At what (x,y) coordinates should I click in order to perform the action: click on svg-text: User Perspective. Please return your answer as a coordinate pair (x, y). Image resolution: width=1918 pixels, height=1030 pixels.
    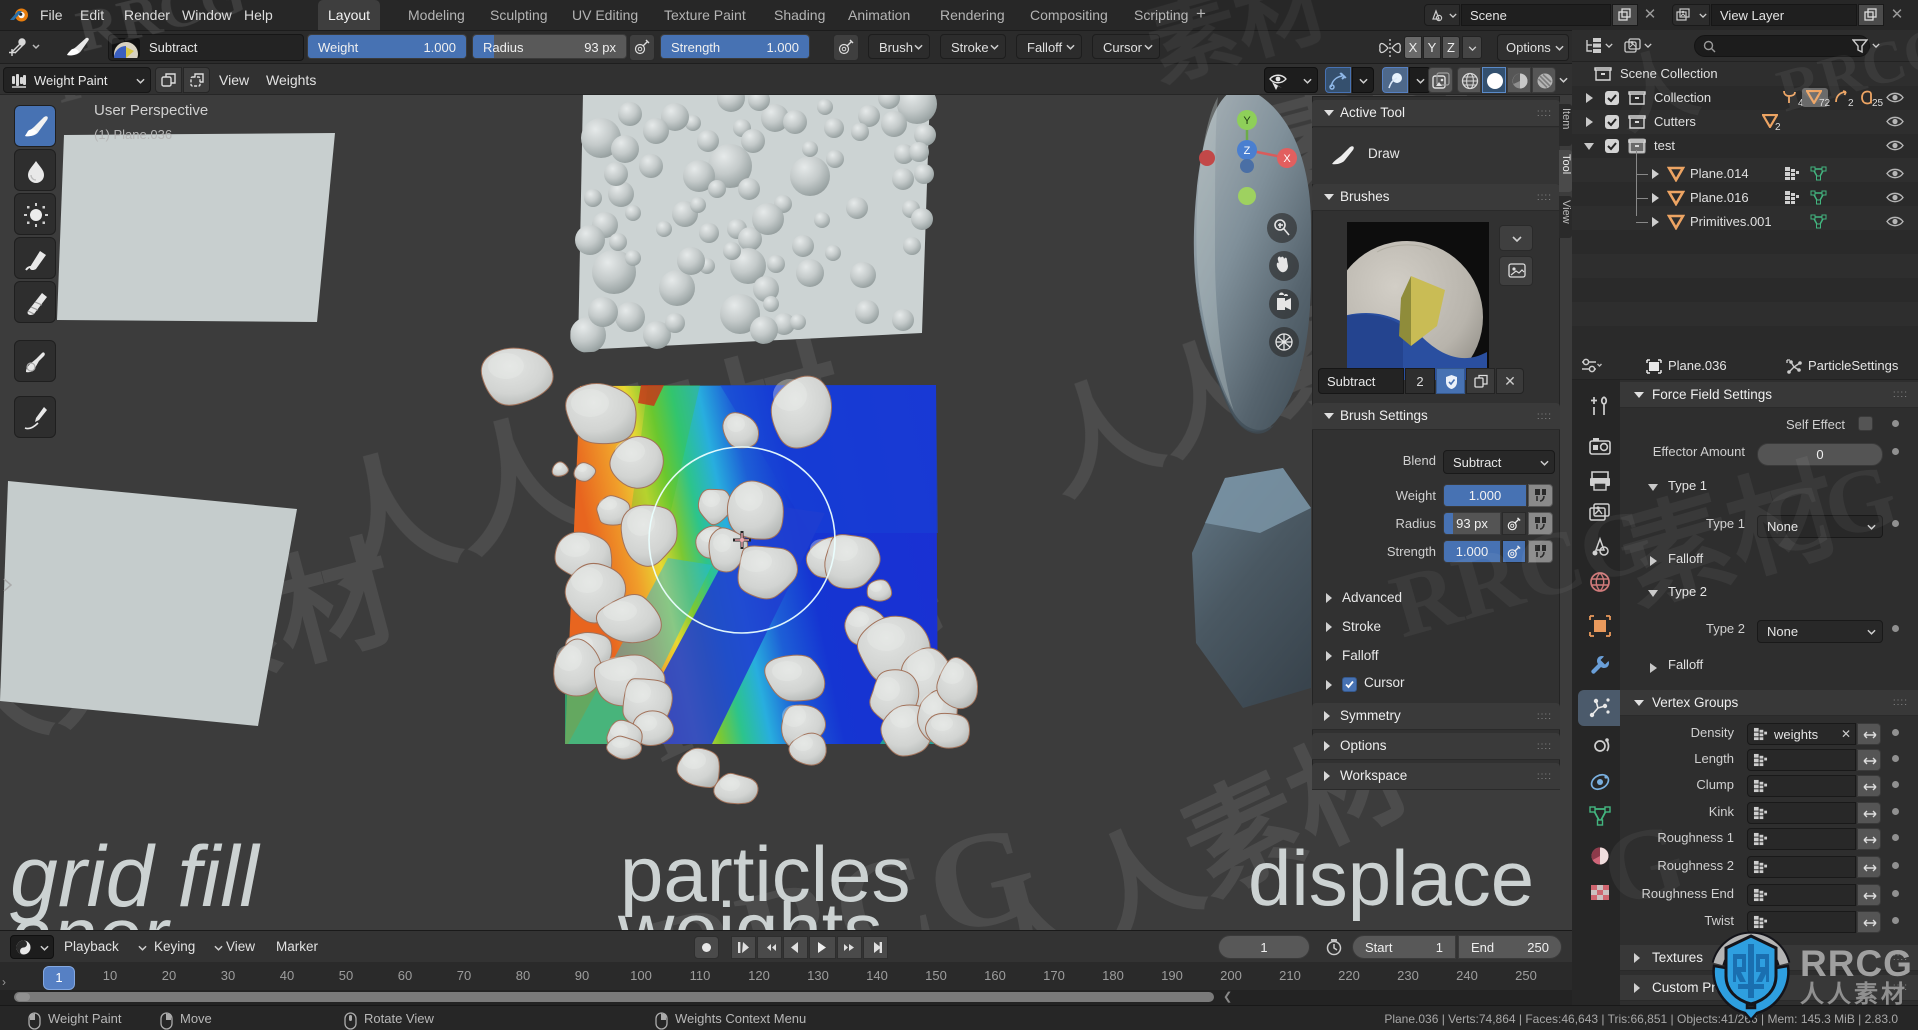
    Looking at the image, I should click on (151, 110).